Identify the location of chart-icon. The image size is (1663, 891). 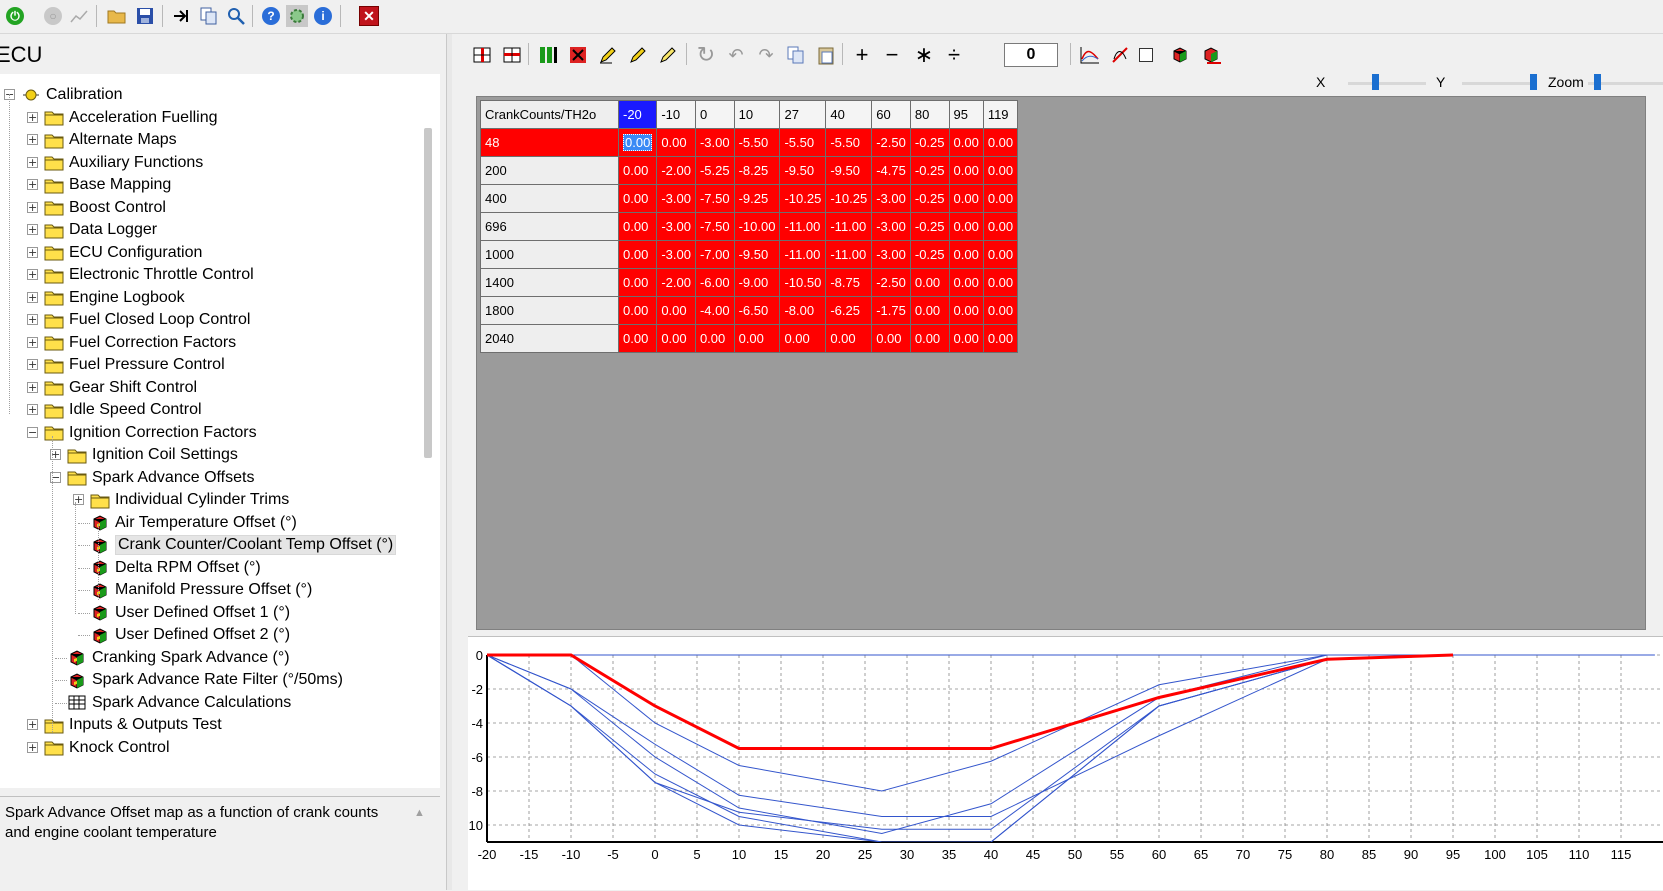
(79, 16).